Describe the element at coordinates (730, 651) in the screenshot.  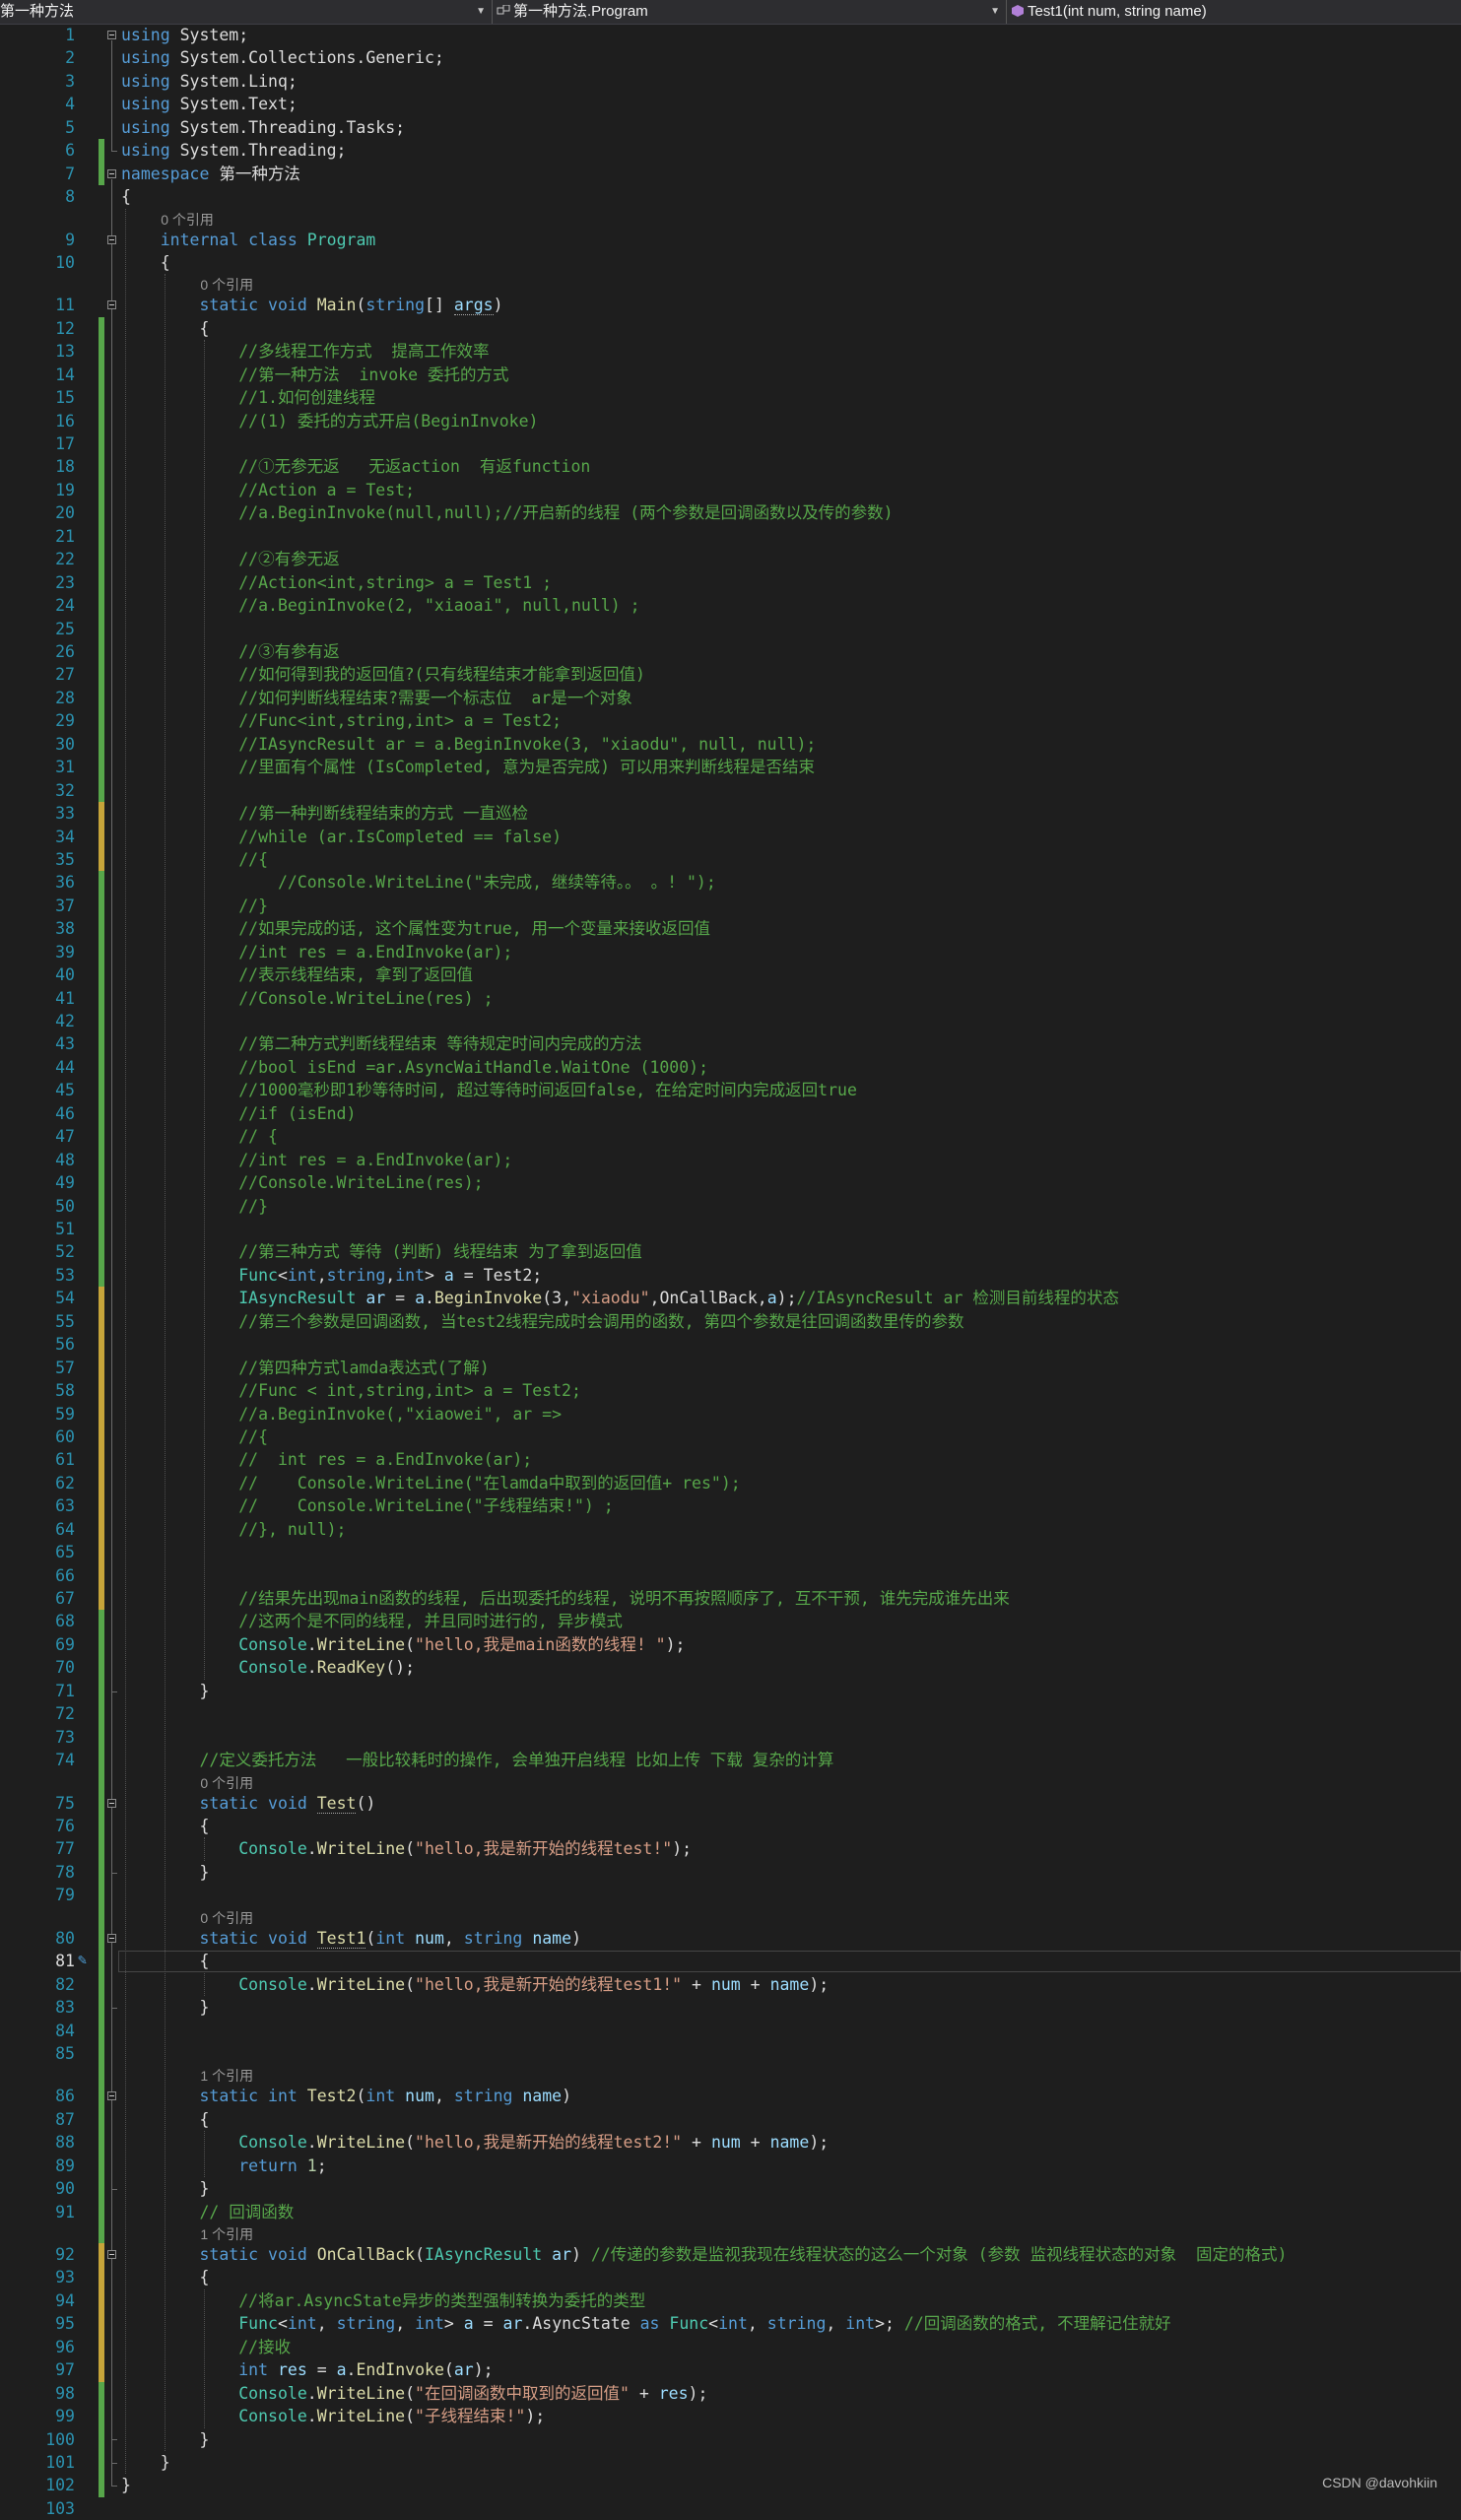
I see `code-line: 26 //③有参有返` at that location.